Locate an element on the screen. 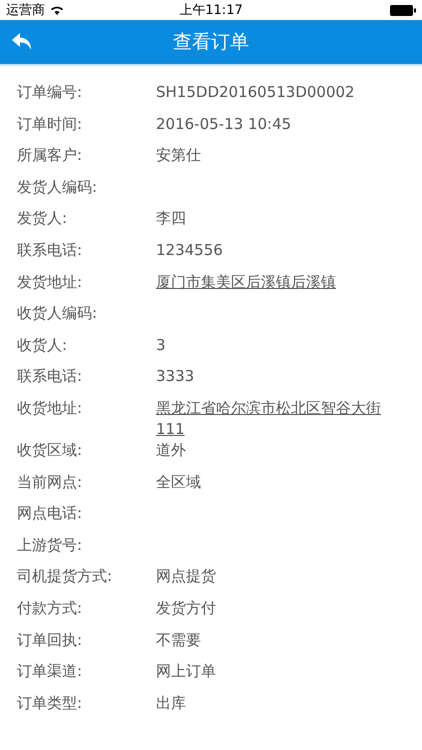  field-label: 当前网点: is located at coordinates (50, 482).